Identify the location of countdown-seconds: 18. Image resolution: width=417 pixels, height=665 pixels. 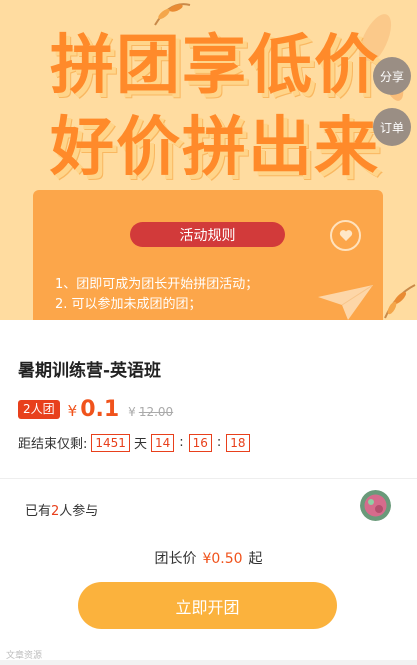
(238, 442).